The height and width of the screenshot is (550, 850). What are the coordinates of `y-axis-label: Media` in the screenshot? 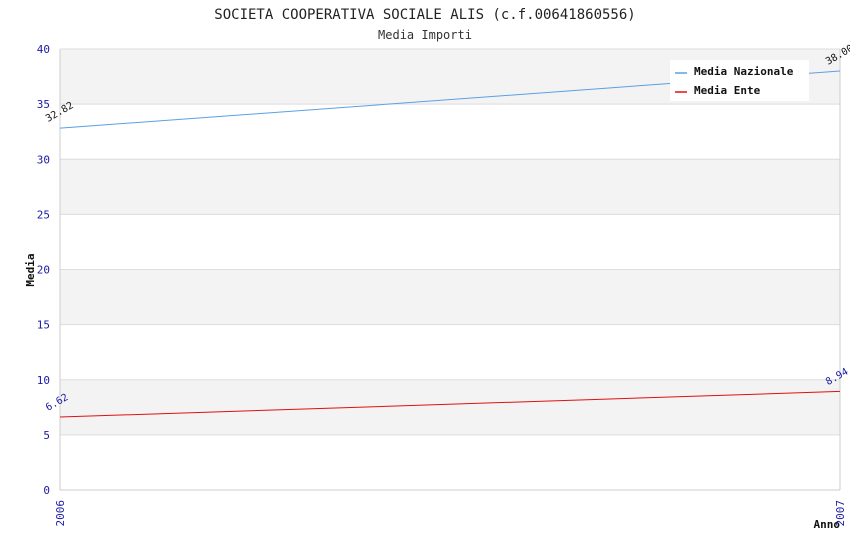 It's located at (30, 269).